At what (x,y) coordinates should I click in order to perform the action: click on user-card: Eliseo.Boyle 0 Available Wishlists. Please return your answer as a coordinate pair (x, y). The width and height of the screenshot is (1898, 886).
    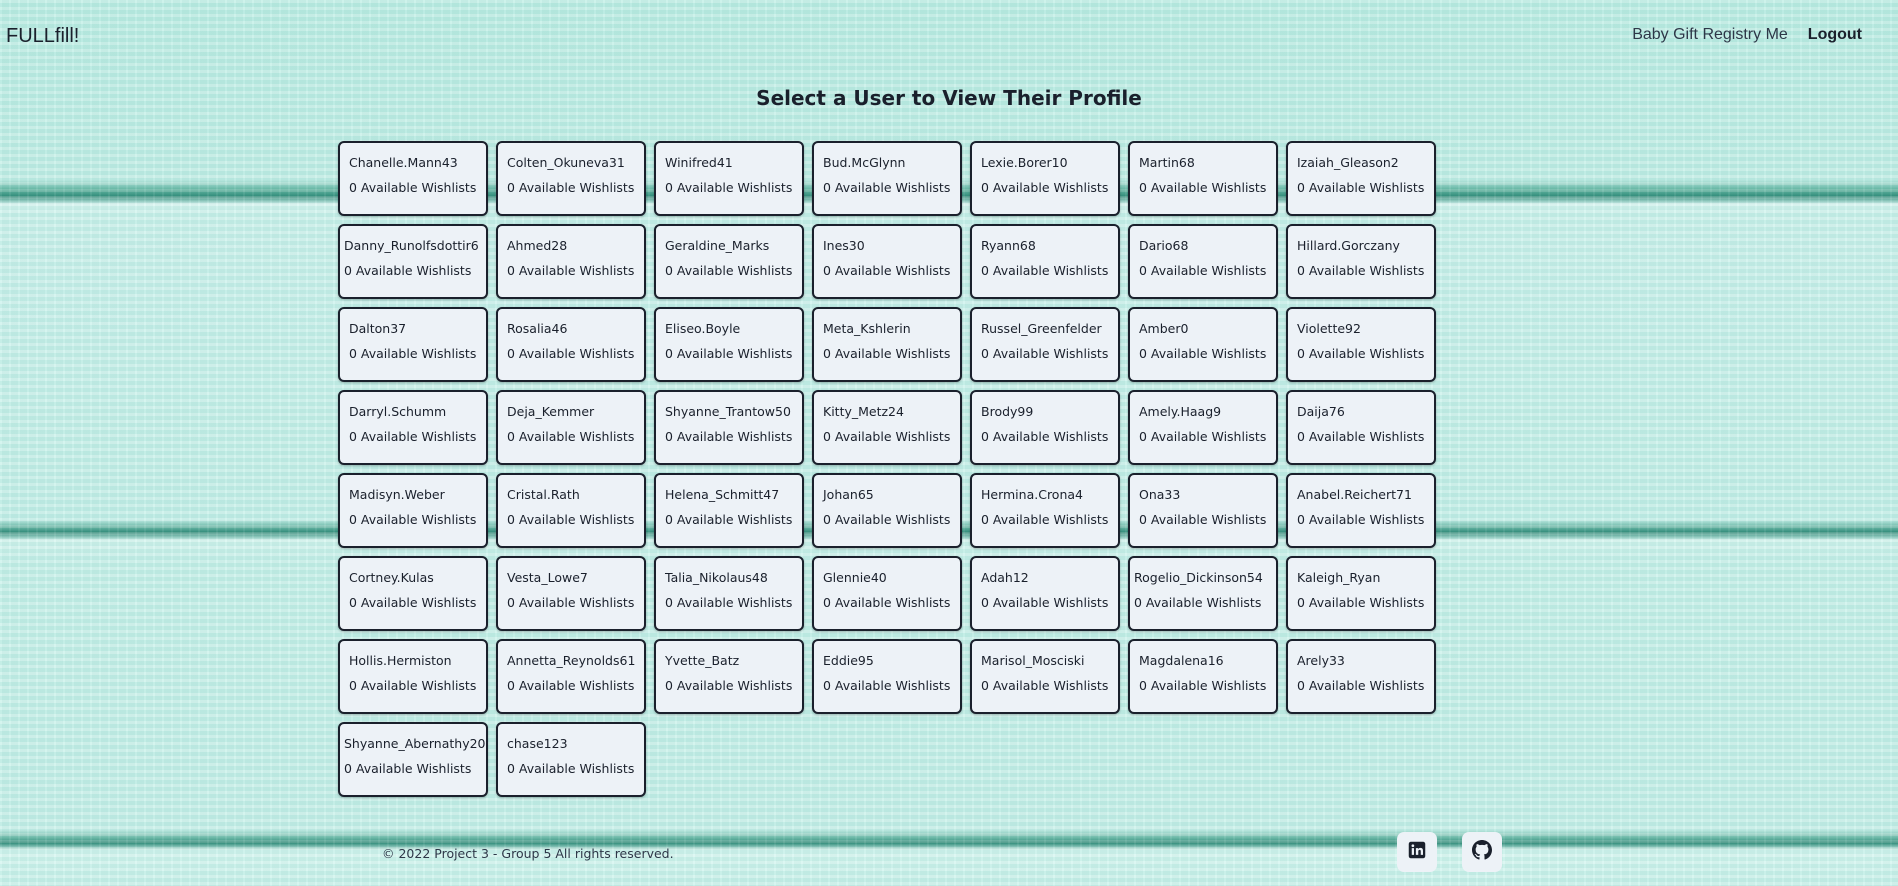
    Looking at the image, I should click on (729, 344).